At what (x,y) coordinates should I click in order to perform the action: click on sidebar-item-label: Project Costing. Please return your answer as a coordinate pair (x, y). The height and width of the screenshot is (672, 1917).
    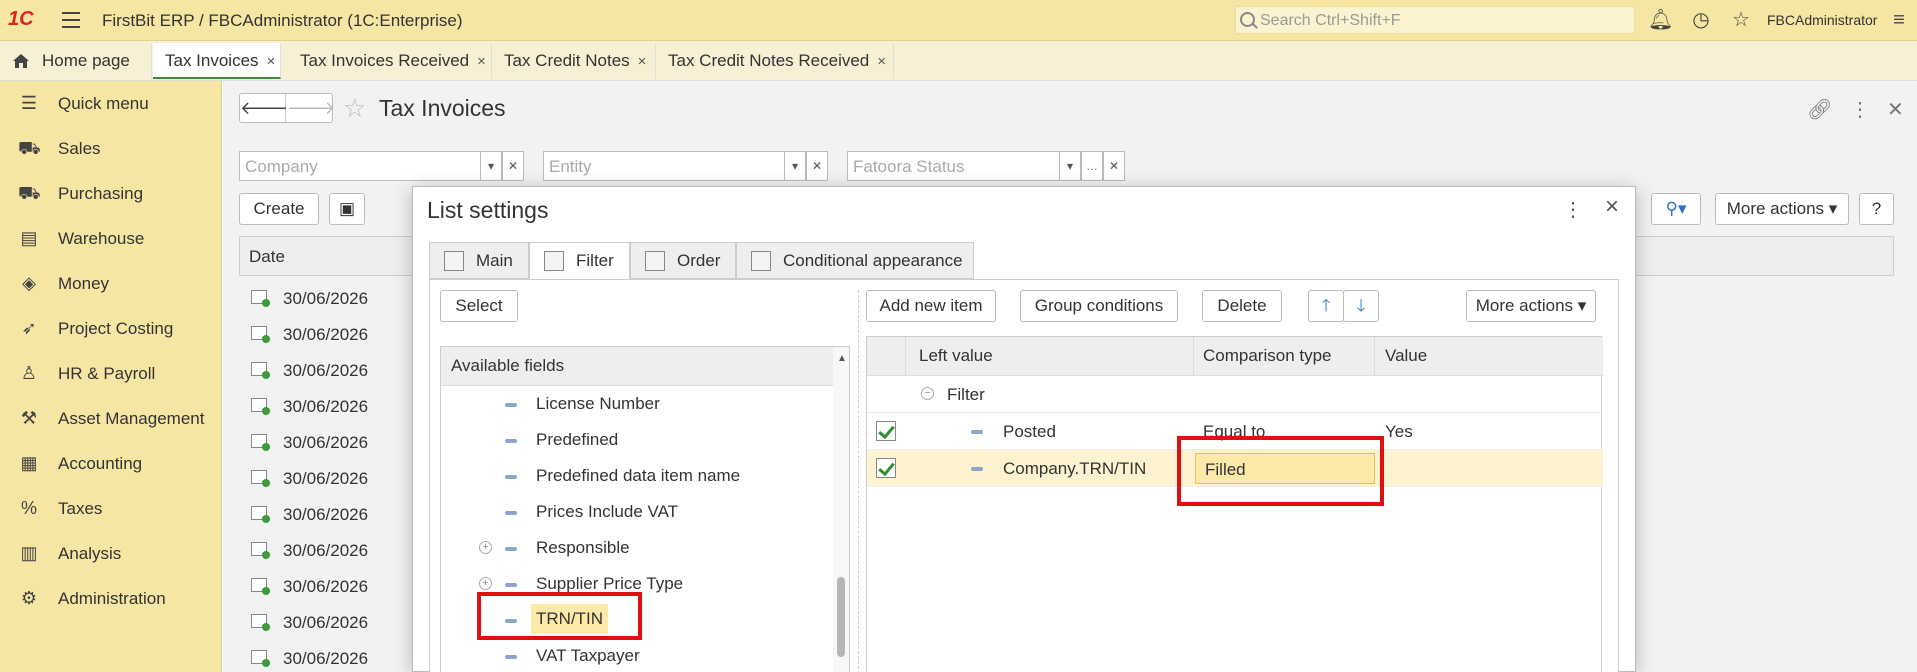
    Looking at the image, I should click on (116, 328).